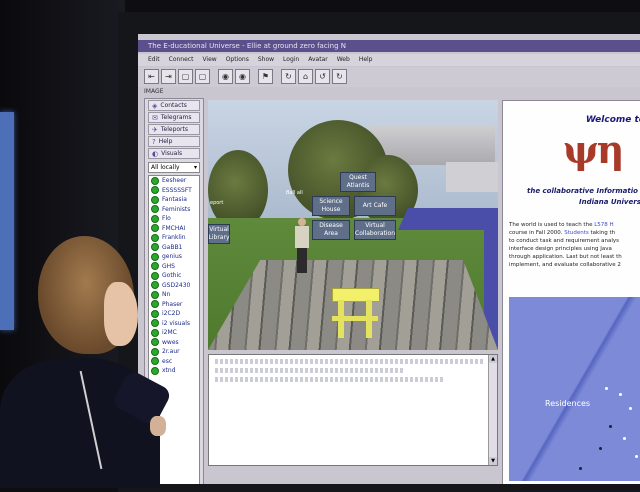  What do you see at coordinates (358, 182) in the screenshot?
I see `portal-quest-atlantis: Quest Atlantis` at bounding box center [358, 182].